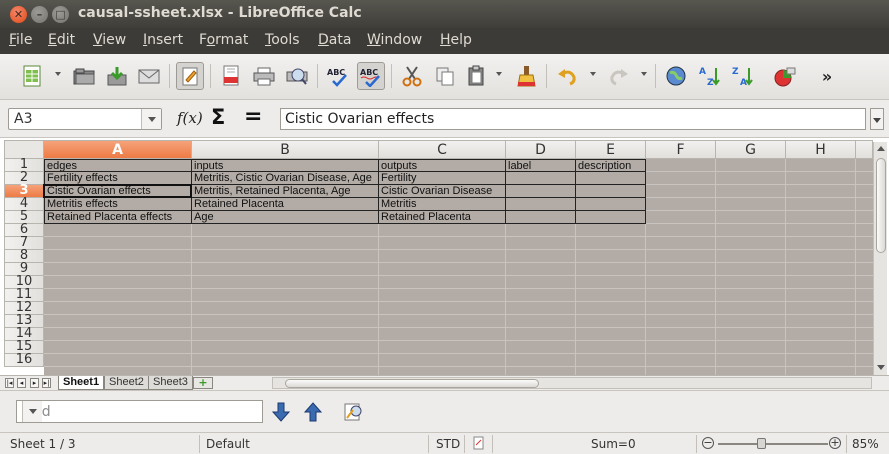 This screenshot has width=889, height=454. I want to click on sum-display: Sum=0, so click(613, 444).